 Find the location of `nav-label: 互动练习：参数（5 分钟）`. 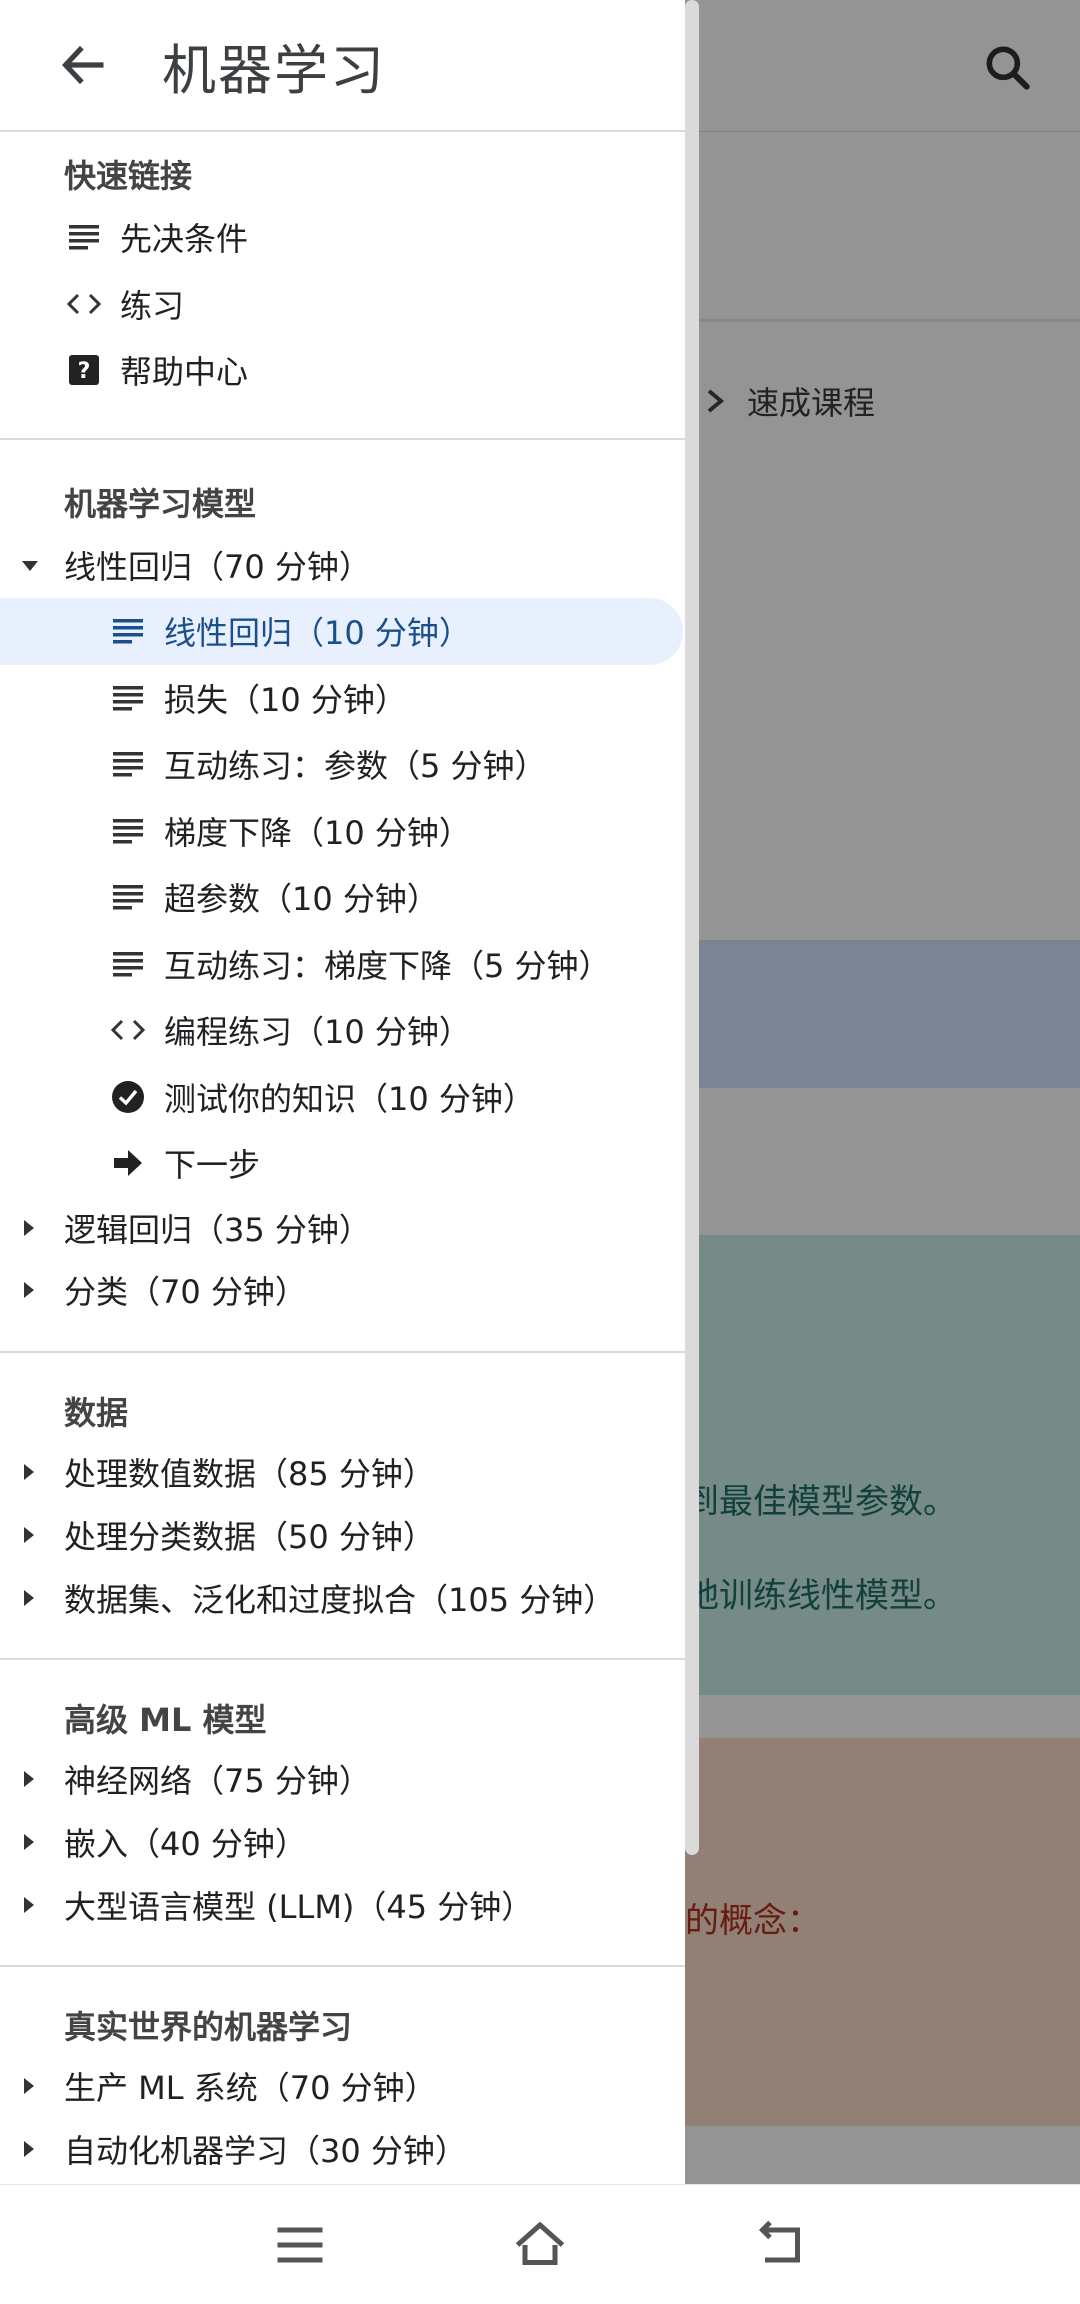

nav-label: 互动练习：参数（5 分钟） is located at coordinates (355, 766).